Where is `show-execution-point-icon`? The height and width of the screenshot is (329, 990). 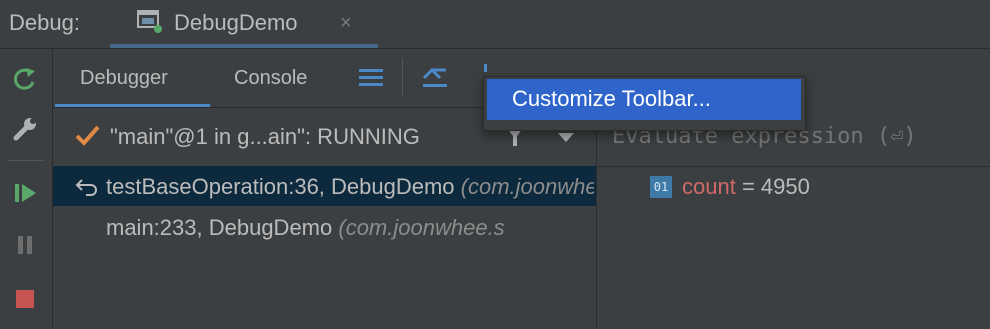
show-execution-point-icon is located at coordinates (435, 77).